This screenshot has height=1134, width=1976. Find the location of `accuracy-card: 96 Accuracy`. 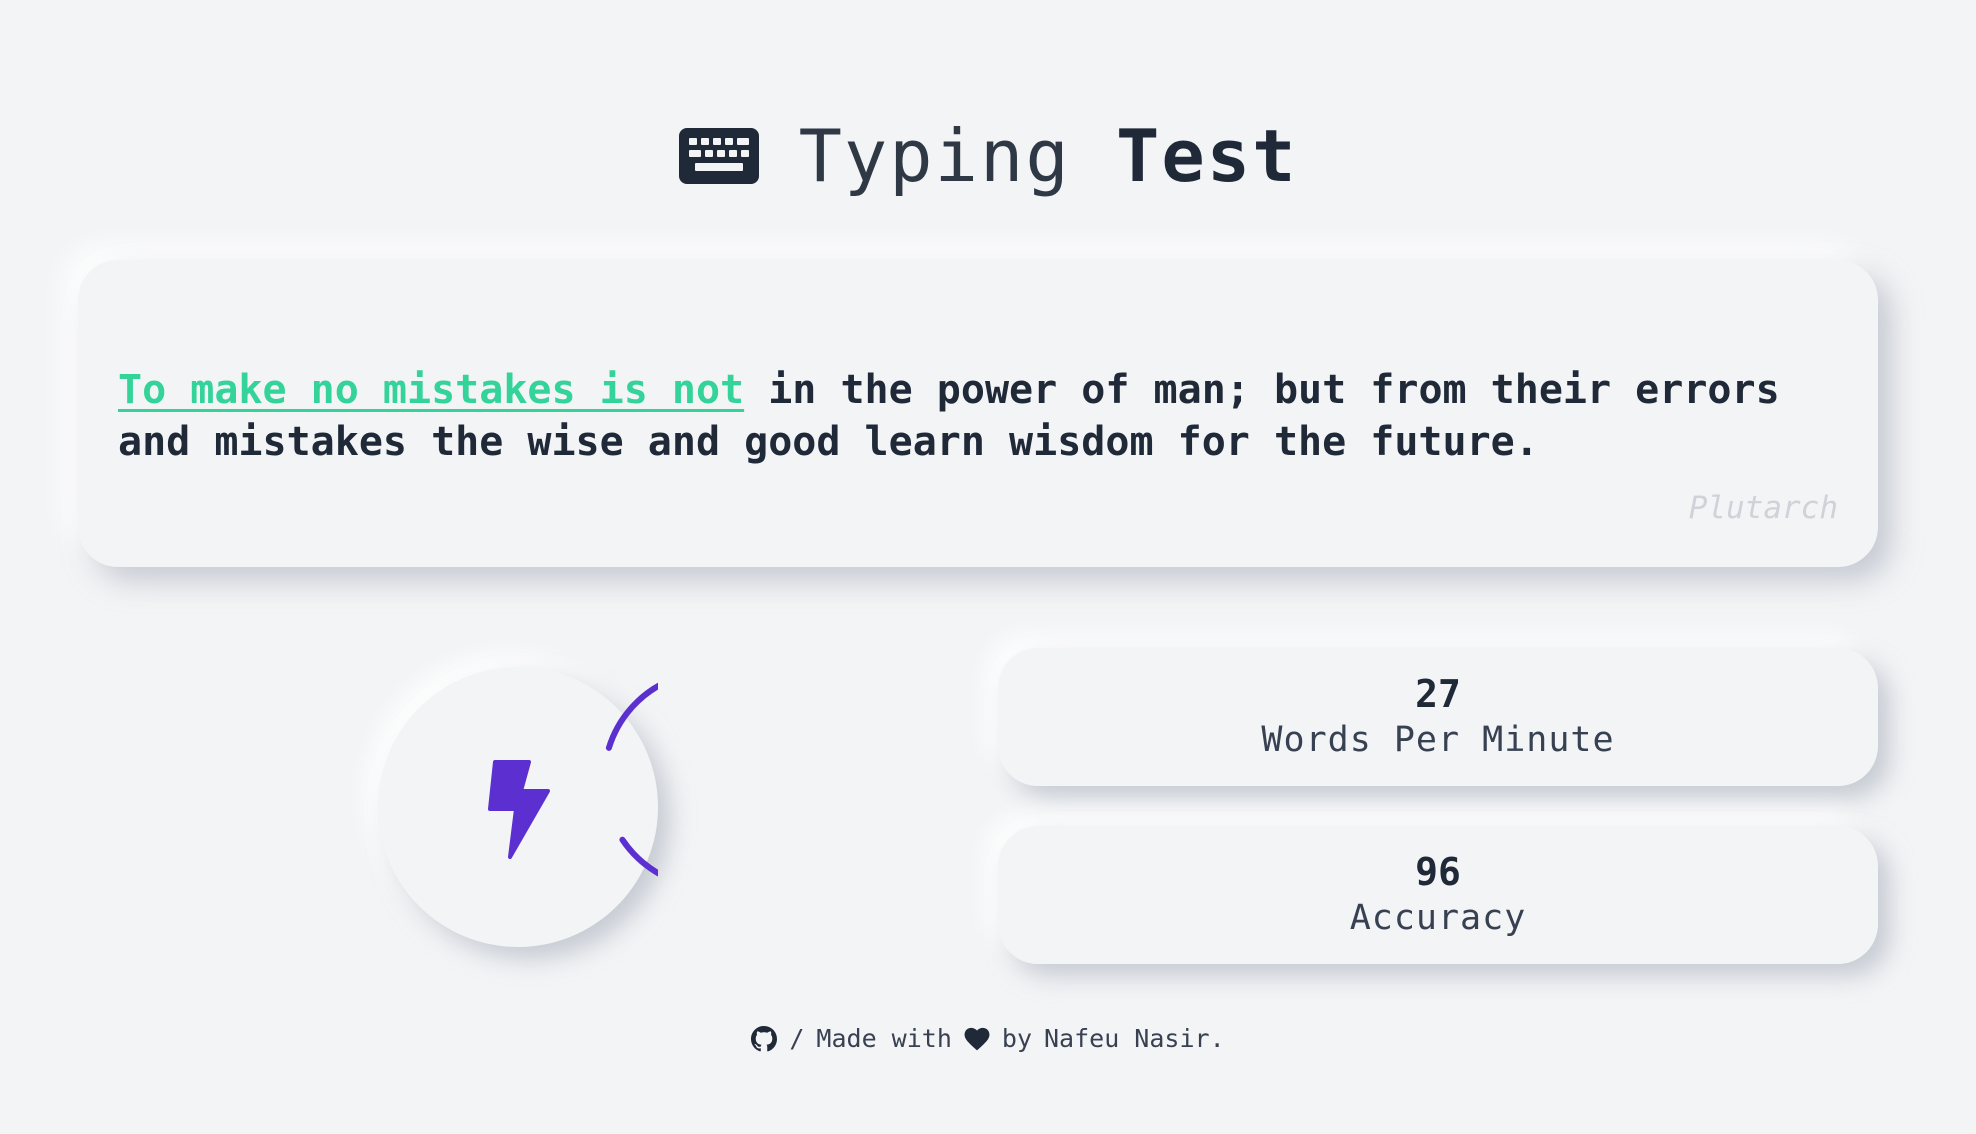

accuracy-card: 96 Accuracy is located at coordinates (1438, 895).